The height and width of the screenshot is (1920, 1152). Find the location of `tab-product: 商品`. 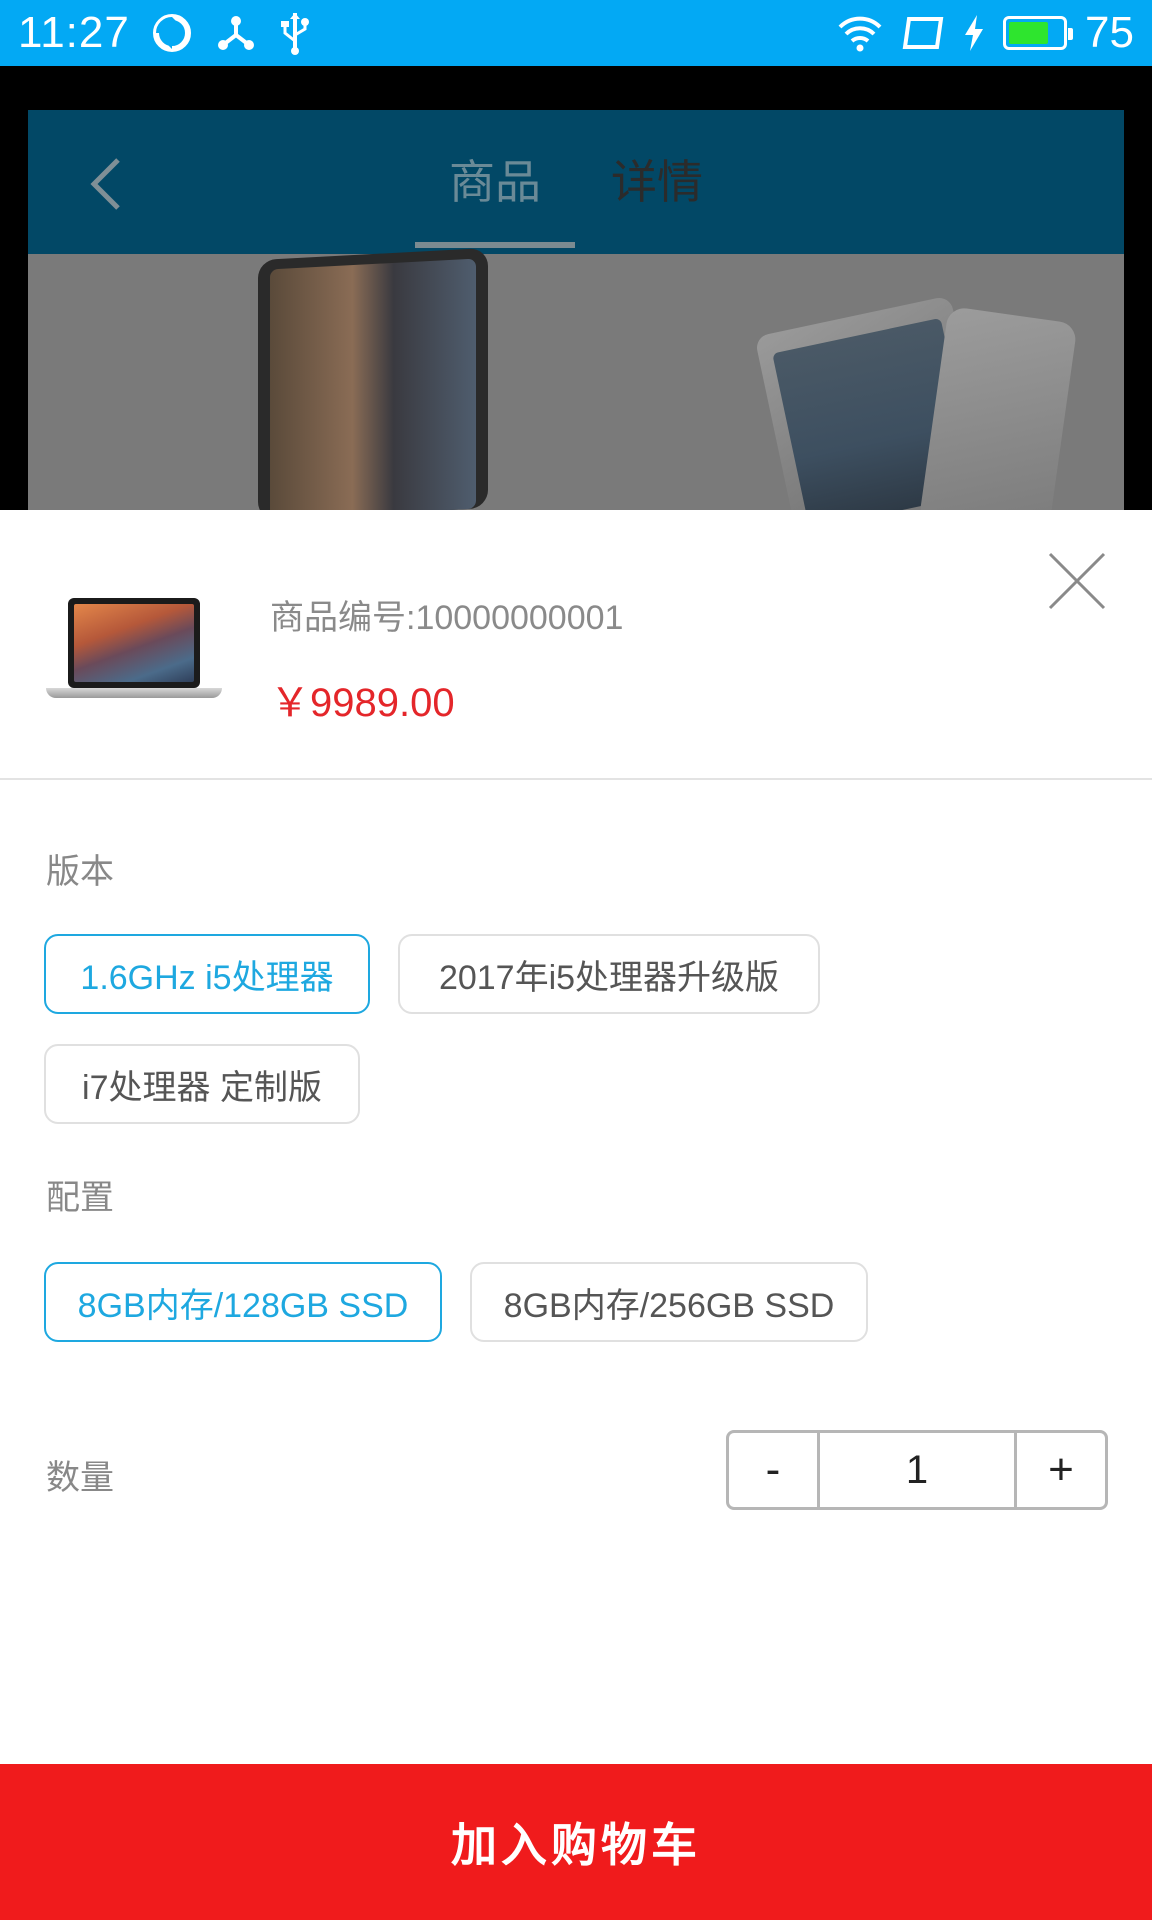

tab-product: 商品 is located at coordinates (495, 197).